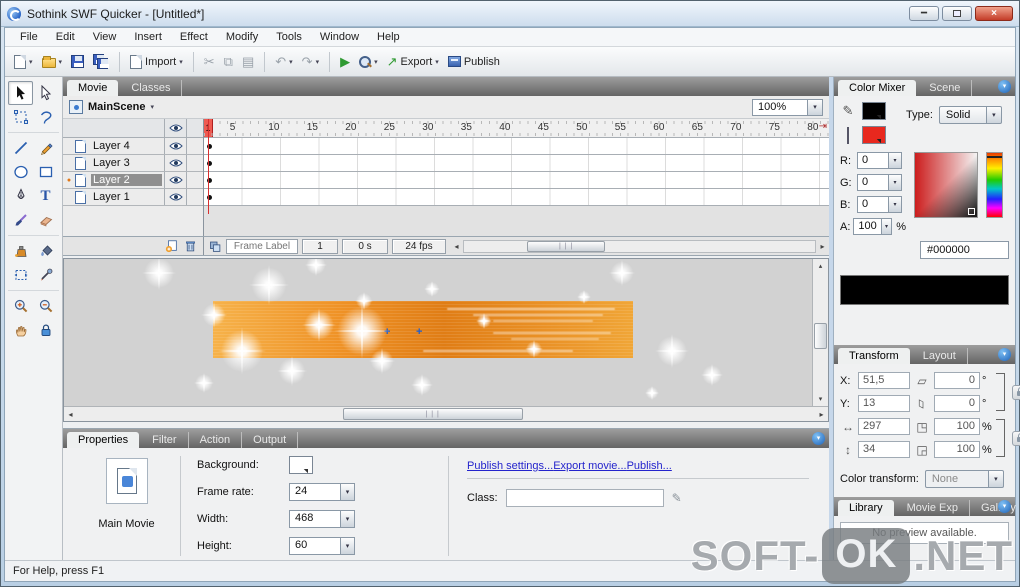 The image size is (1020, 587). I want to click on zoom-out-tool, so click(45, 306).